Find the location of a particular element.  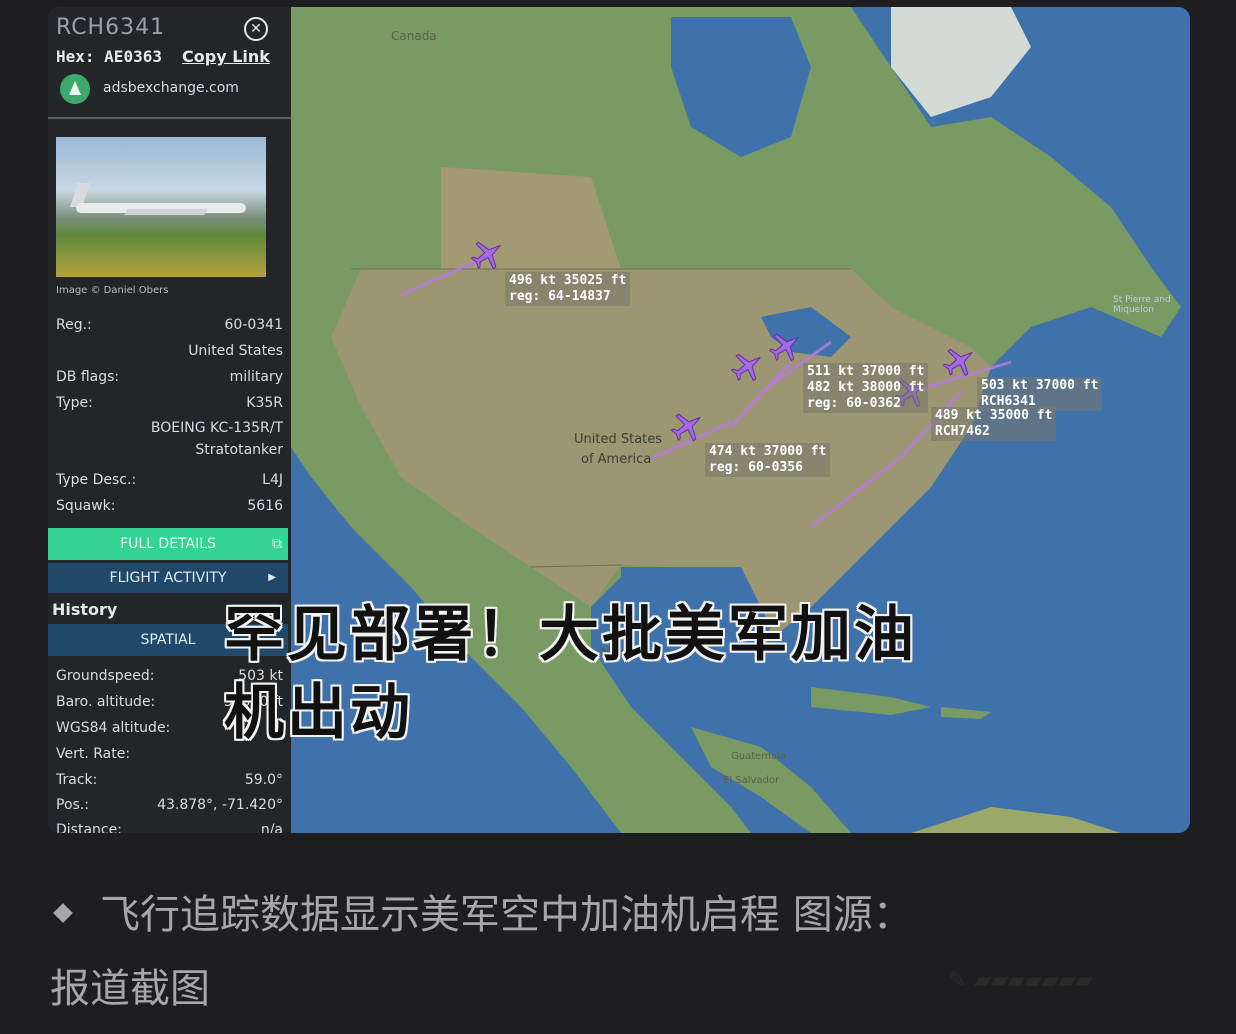

type-desc-value: L4J is located at coordinates (272, 480).